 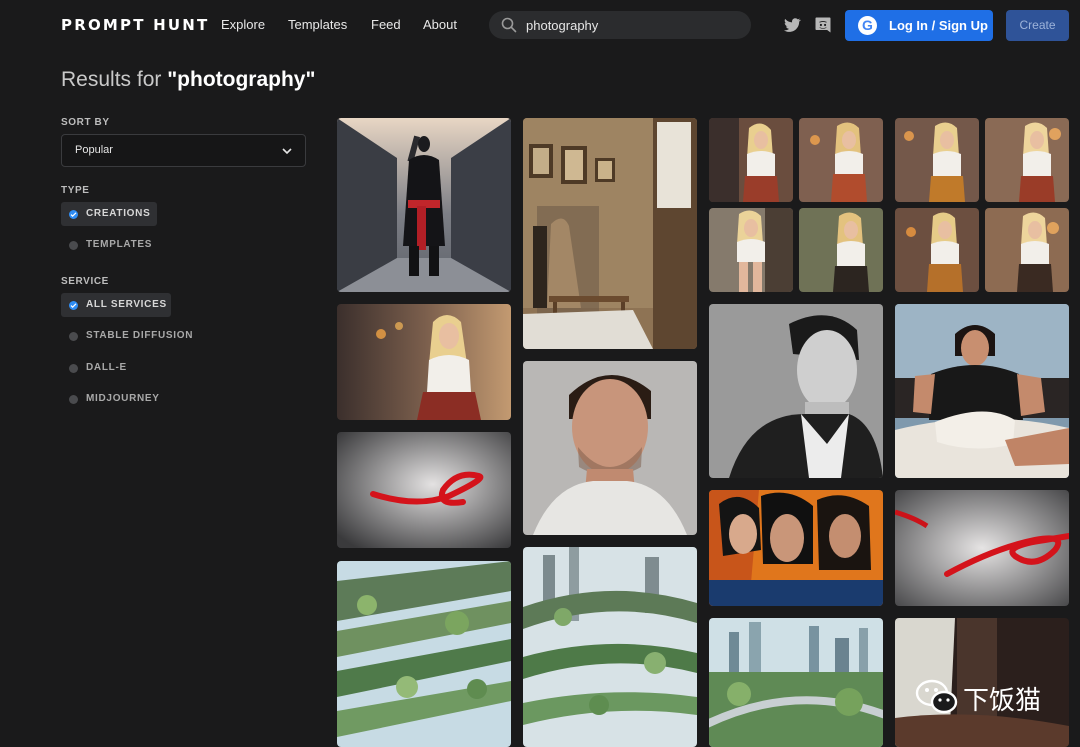 I want to click on gallery-card-man-in-bed, so click(x=982, y=391).